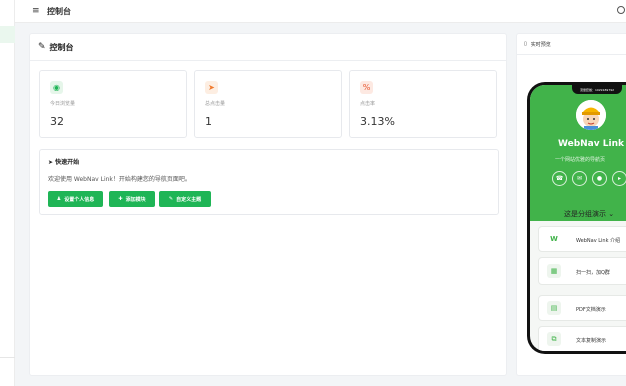 The height and width of the screenshot is (386, 626). I want to click on menu-icon: ≡, so click(36, 11).